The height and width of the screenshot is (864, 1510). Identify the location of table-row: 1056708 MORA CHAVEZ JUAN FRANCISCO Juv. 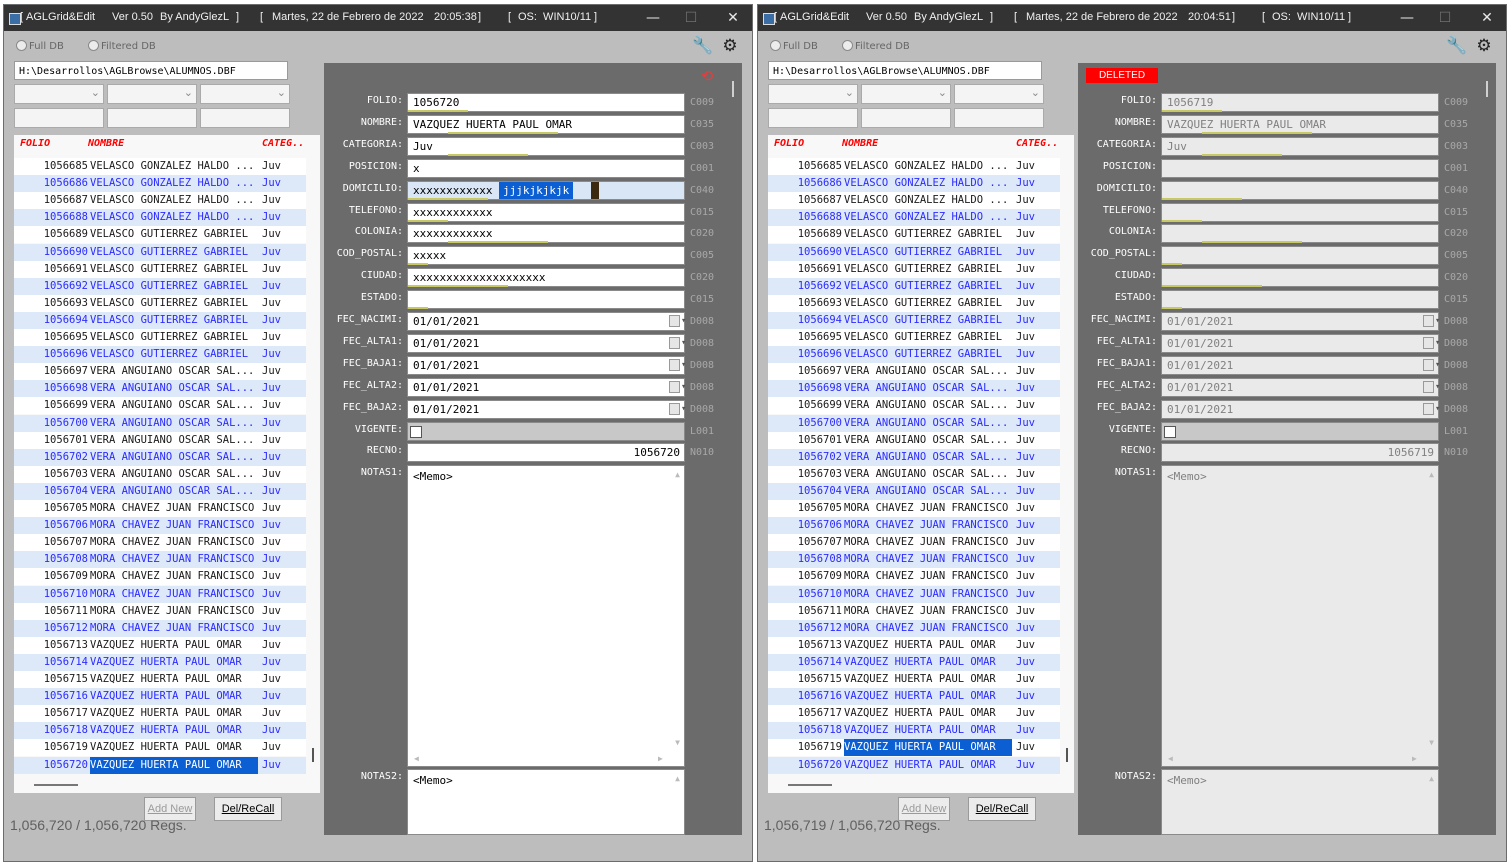
(914, 560).